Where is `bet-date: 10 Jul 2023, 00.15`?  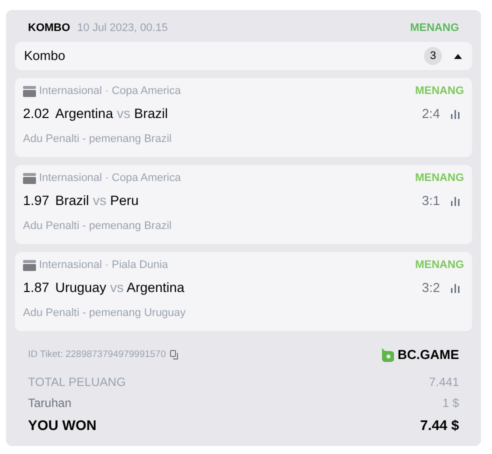 bet-date: 10 Jul 2023, 00.15 is located at coordinates (122, 28).